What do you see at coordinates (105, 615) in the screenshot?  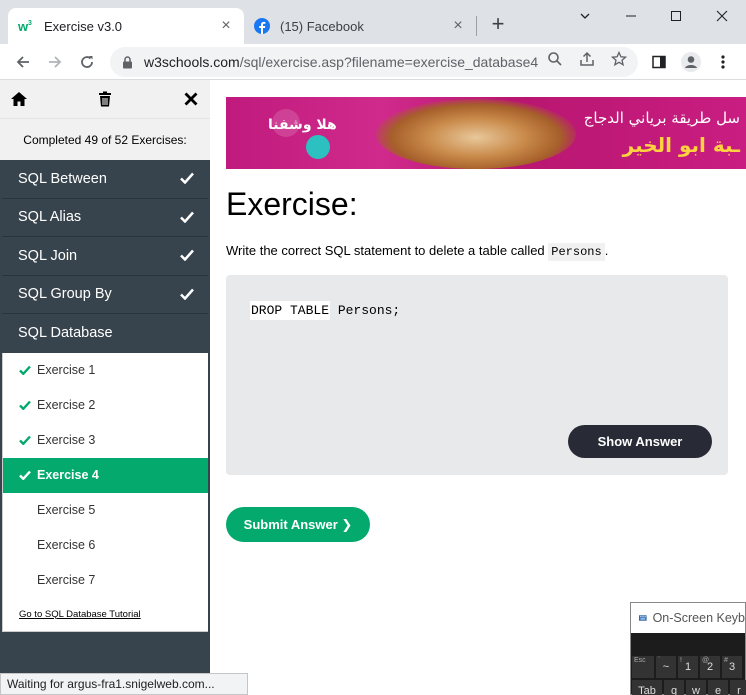 I see `tutorial-link: Go to SQL Database Tutorial` at bounding box center [105, 615].